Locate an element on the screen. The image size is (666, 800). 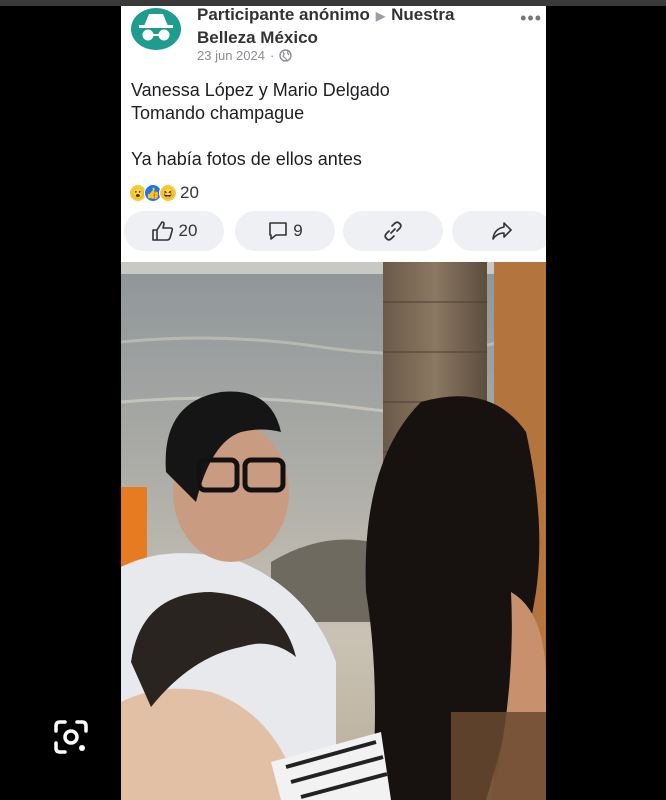
link-icon is located at coordinates (393, 231).